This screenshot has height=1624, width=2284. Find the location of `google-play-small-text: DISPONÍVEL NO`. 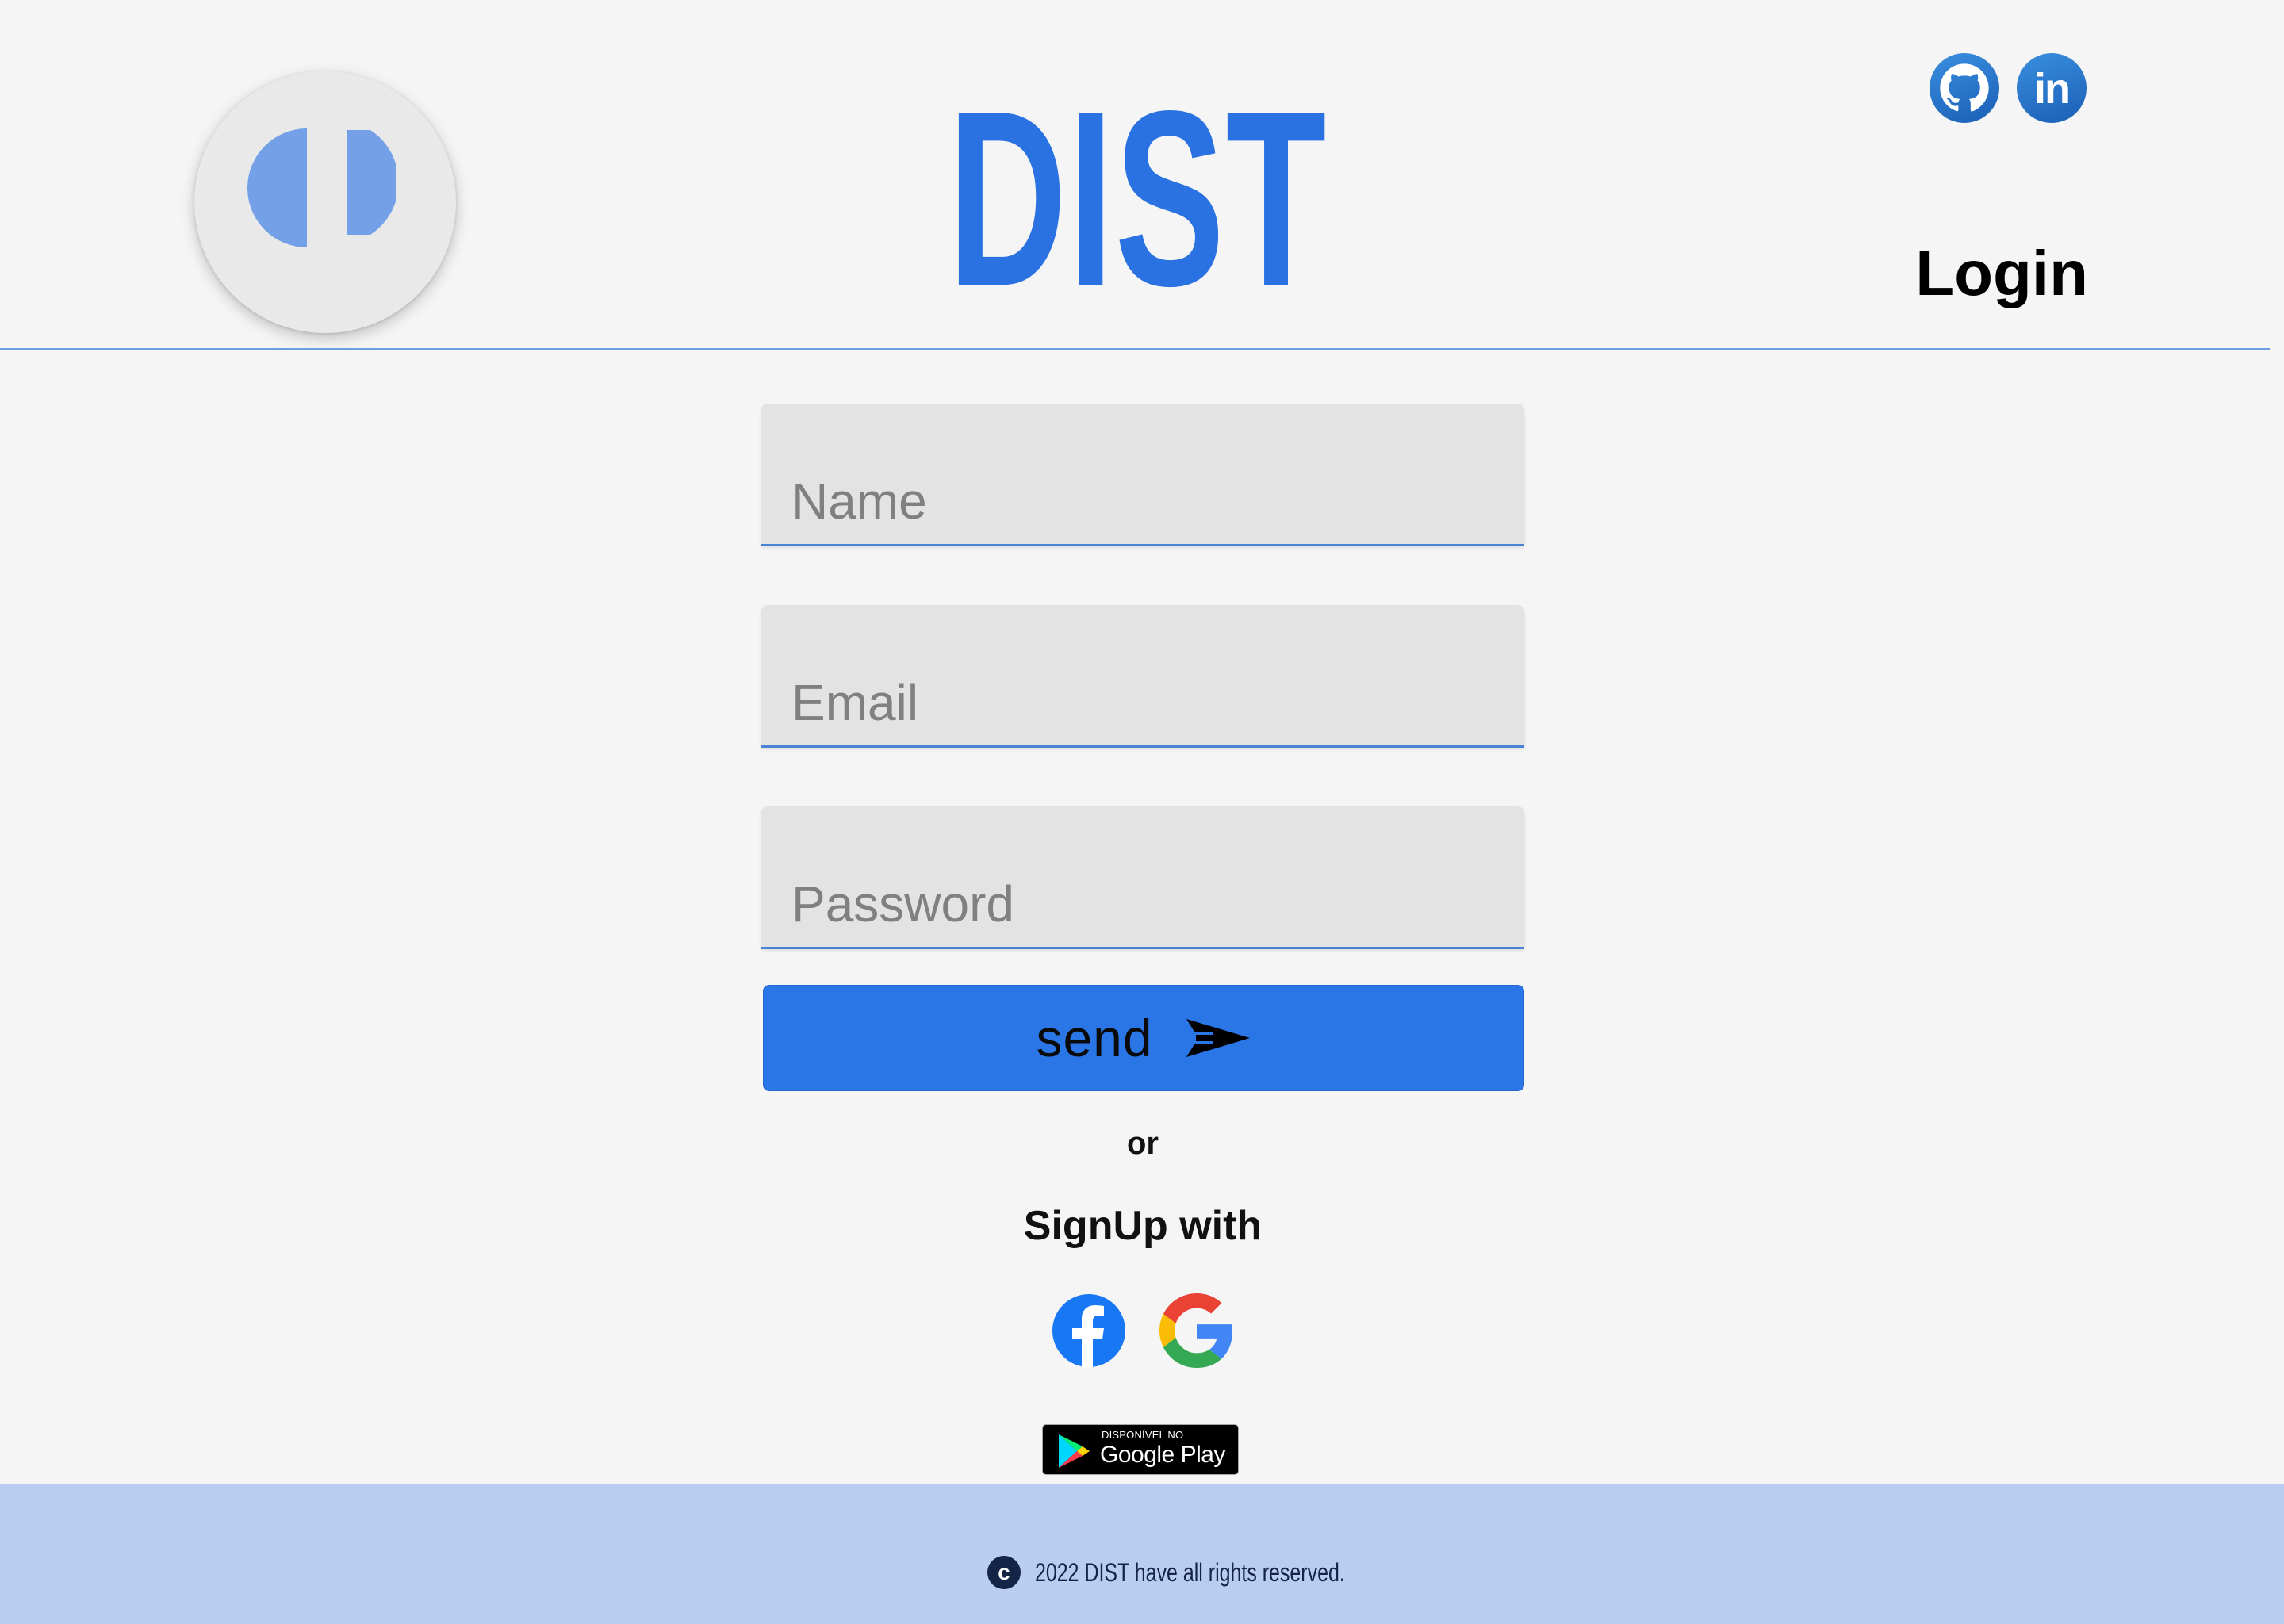

google-play-small-text: DISPONÍVEL NO is located at coordinates (1143, 1435).